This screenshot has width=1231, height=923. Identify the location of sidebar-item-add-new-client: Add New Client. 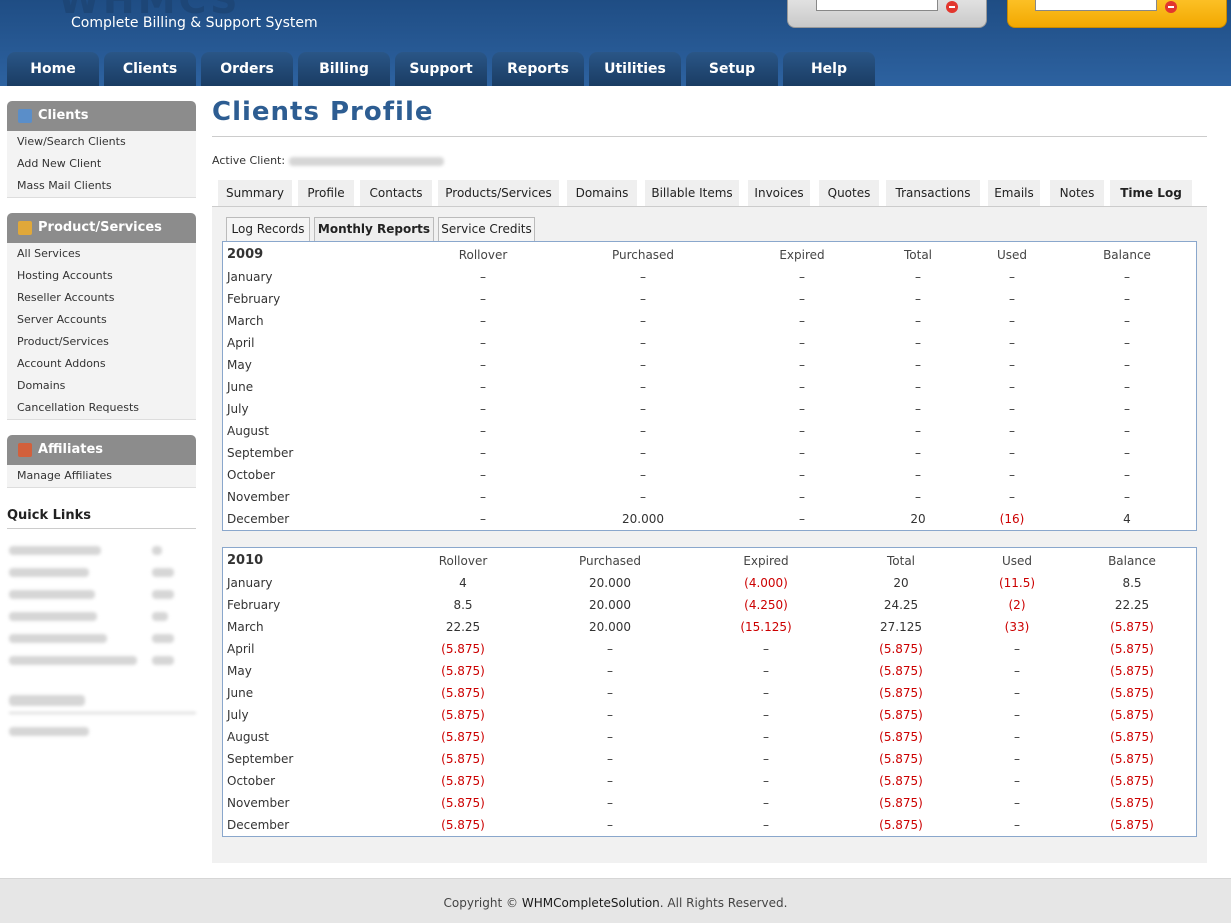
(101, 164).